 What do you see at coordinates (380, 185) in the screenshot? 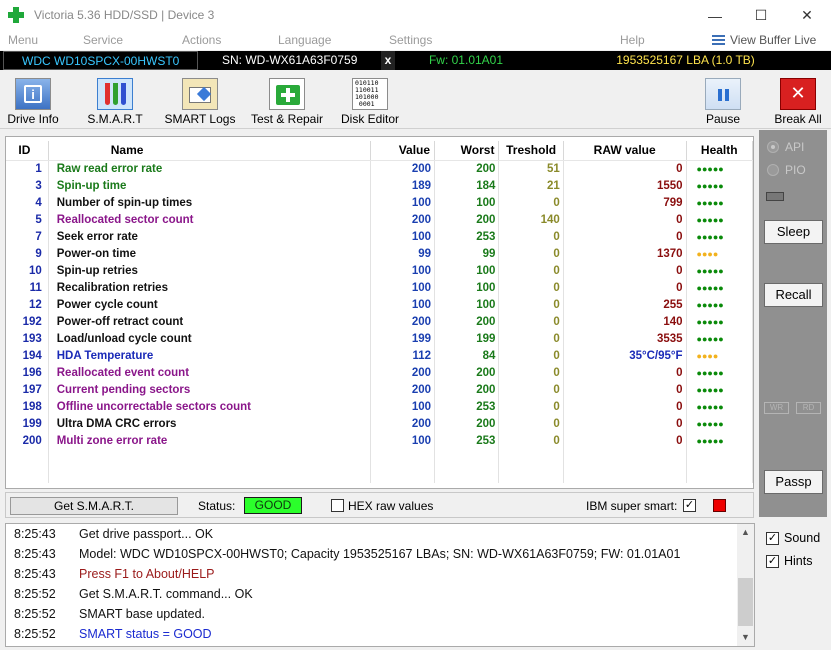
I see `table-row: 3 Spin-up time 189 184 21 1550 ●●●●●` at bounding box center [380, 185].